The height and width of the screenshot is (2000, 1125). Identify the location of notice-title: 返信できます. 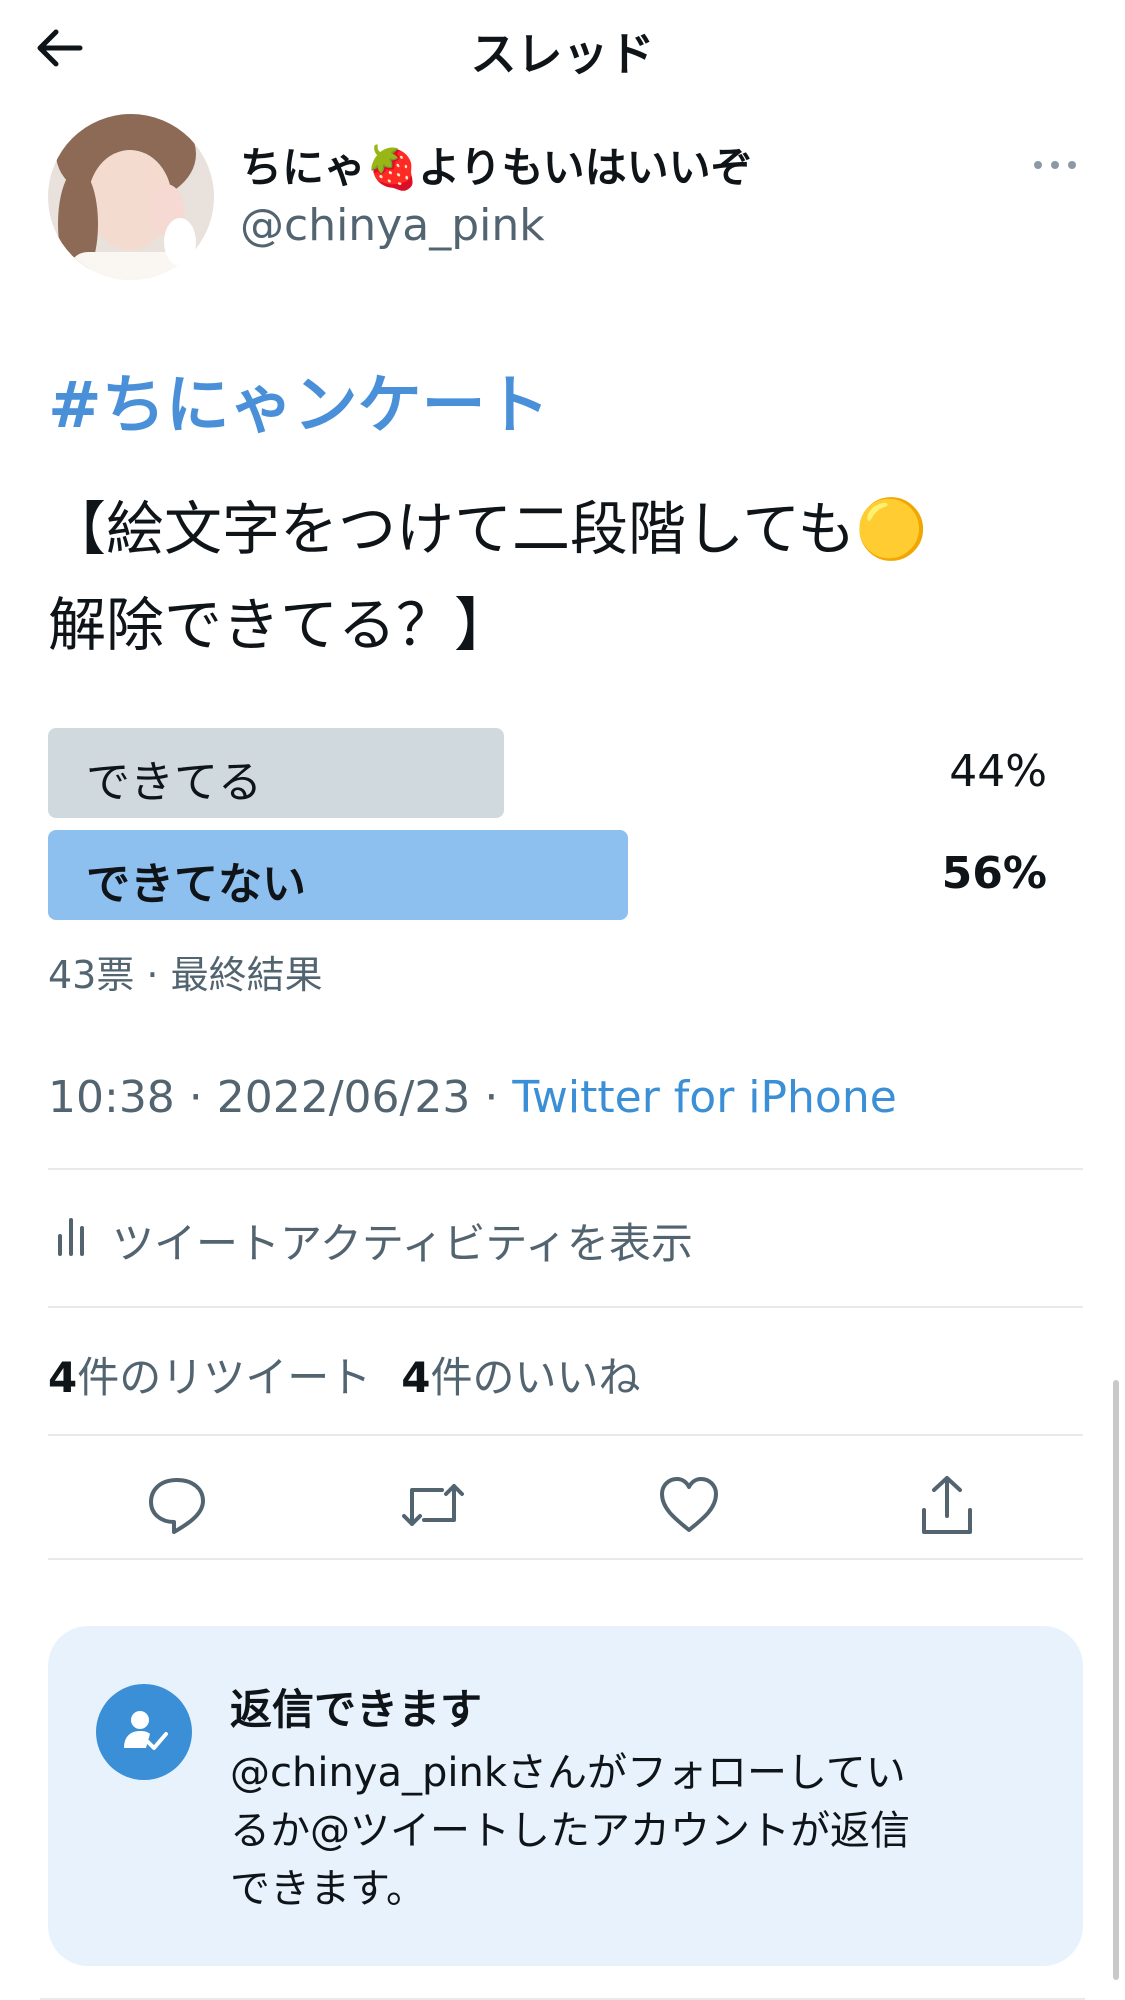
(356, 1709).